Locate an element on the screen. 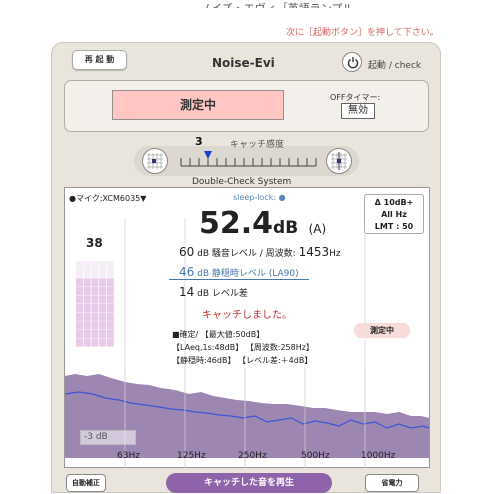 The height and width of the screenshot is (494, 500). sensitivity-slider is located at coordinates (248, 161).